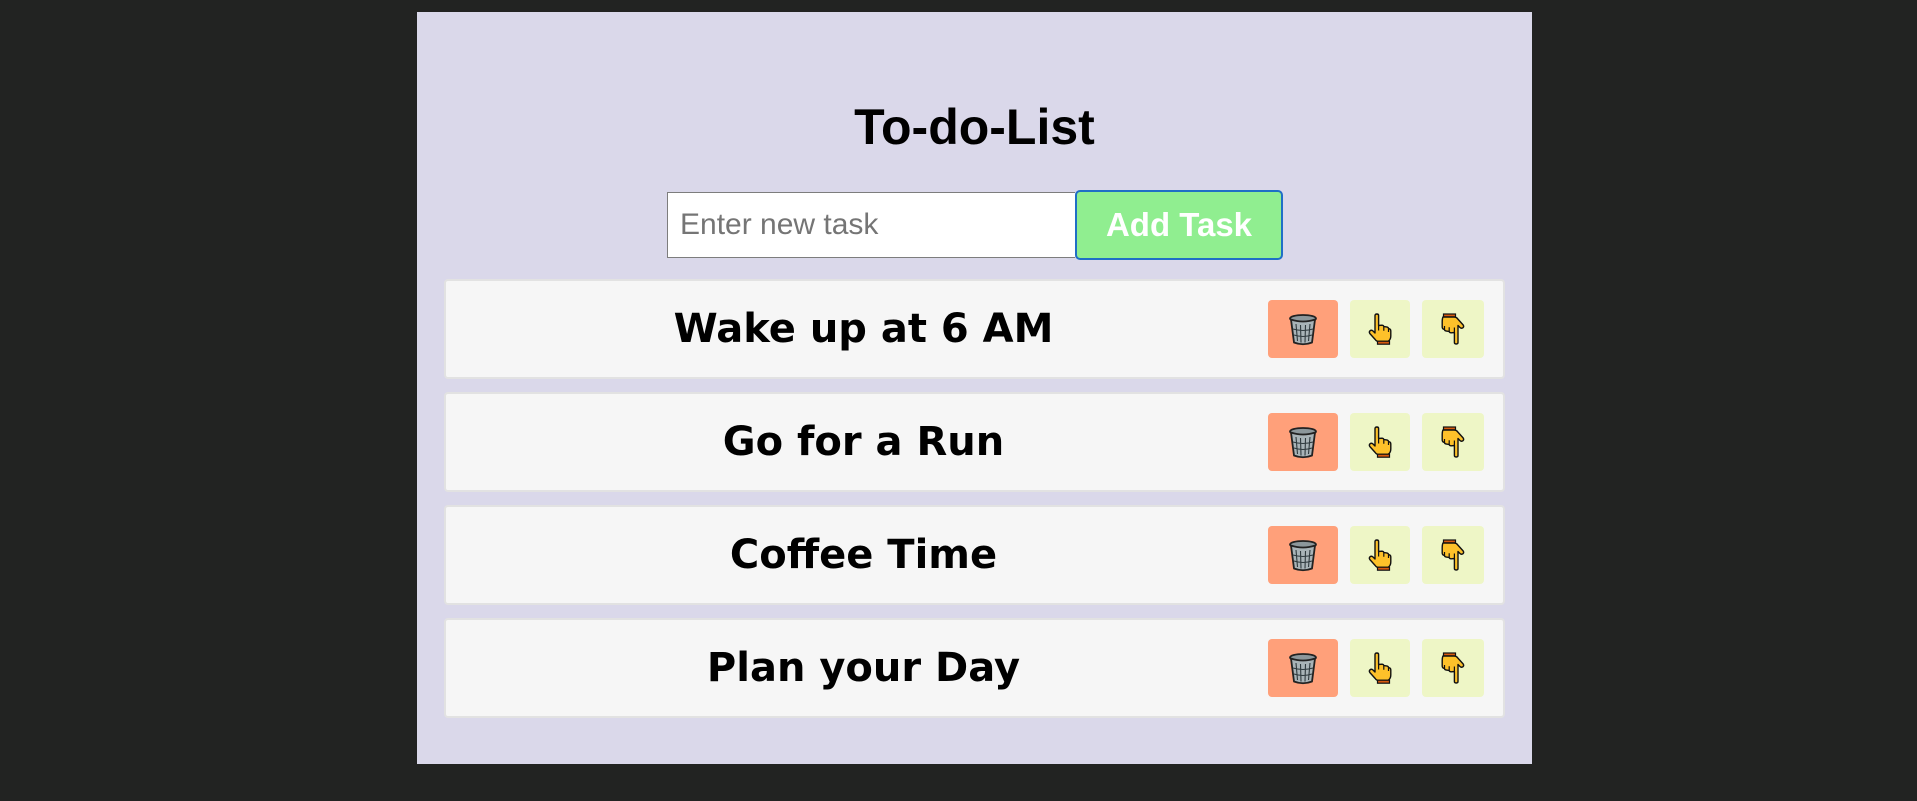 Image resolution: width=1917 pixels, height=801 pixels. I want to click on task-text: Go for a Run, so click(863, 442).